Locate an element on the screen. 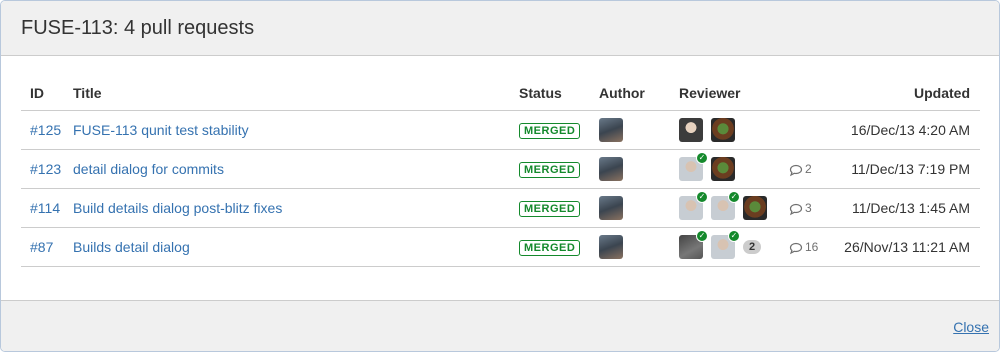 The width and height of the screenshot is (1000, 352). pr-title-link: Build details dialog post-blitz fixes is located at coordinates (177, 208).